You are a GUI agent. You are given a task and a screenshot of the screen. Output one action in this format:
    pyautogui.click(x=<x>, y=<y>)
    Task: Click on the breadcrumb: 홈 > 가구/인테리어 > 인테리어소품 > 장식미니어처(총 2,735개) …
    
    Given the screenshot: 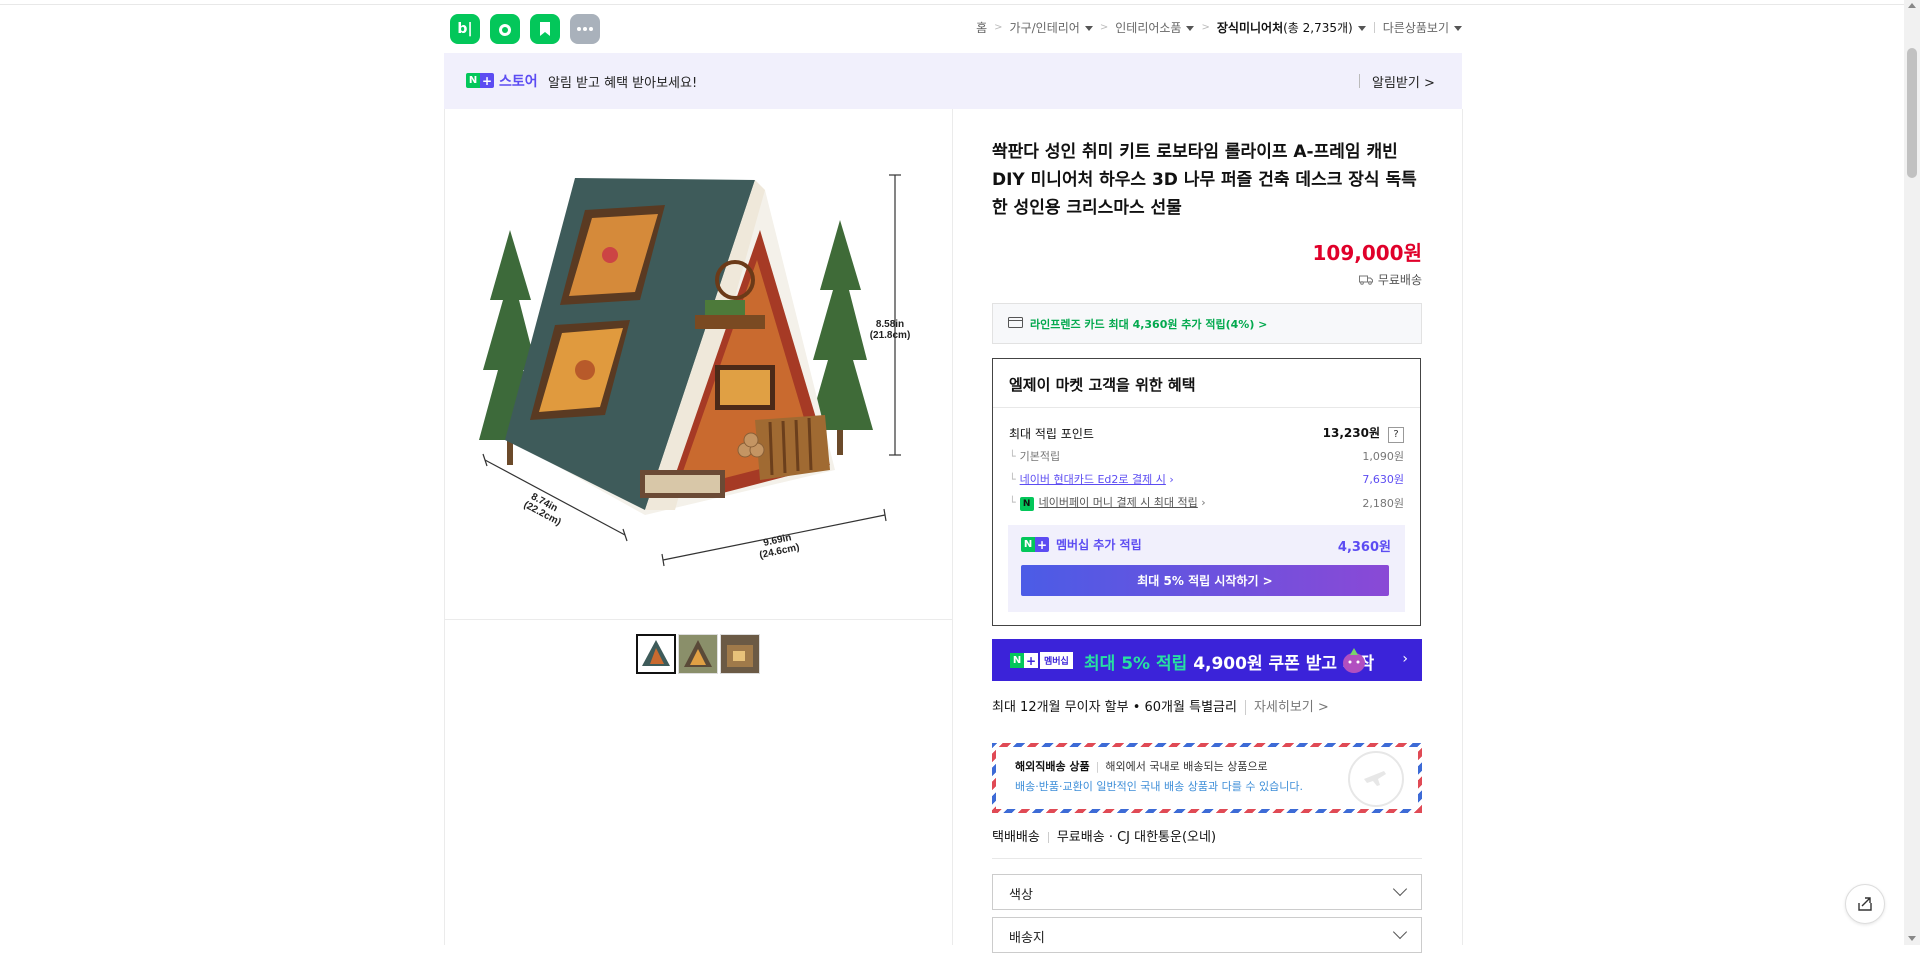 What is the action you would take?
    pyautogui.click(x=1219, y=27)
    